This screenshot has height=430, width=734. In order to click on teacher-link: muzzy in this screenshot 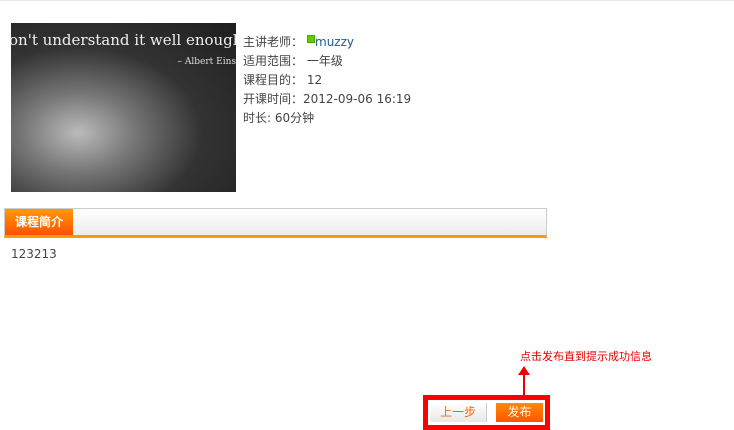, I will do `click(334, 42)`.